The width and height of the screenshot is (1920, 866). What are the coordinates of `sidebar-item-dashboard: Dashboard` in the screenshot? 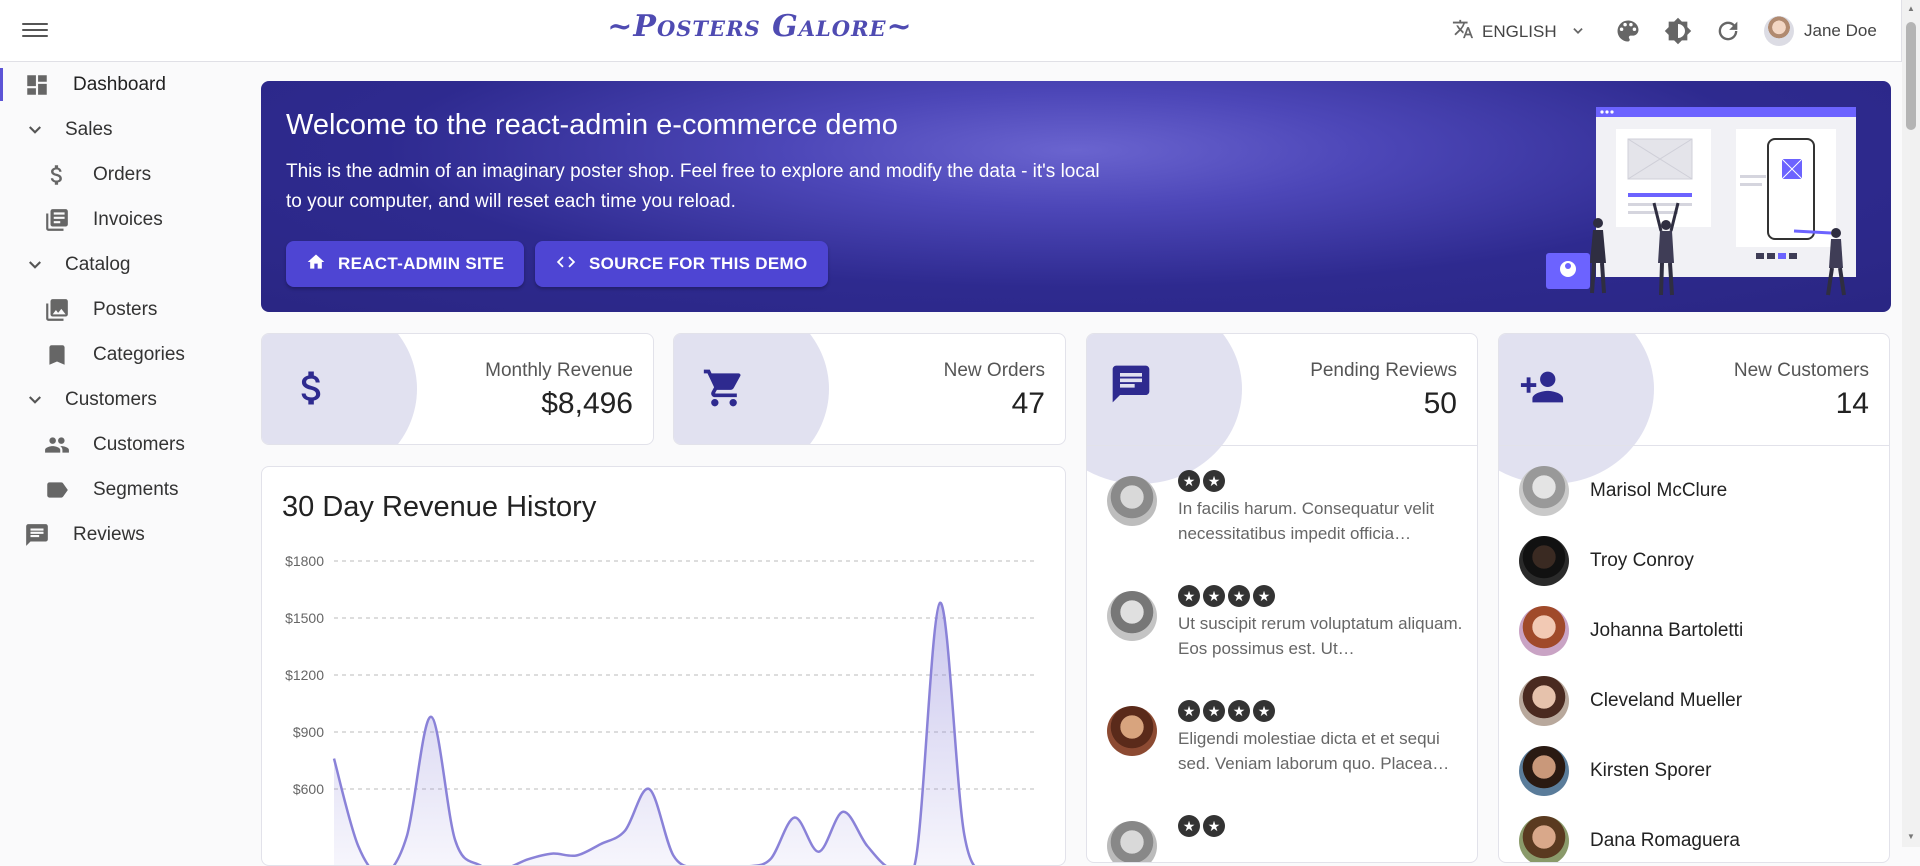 It's located at (125, 84).